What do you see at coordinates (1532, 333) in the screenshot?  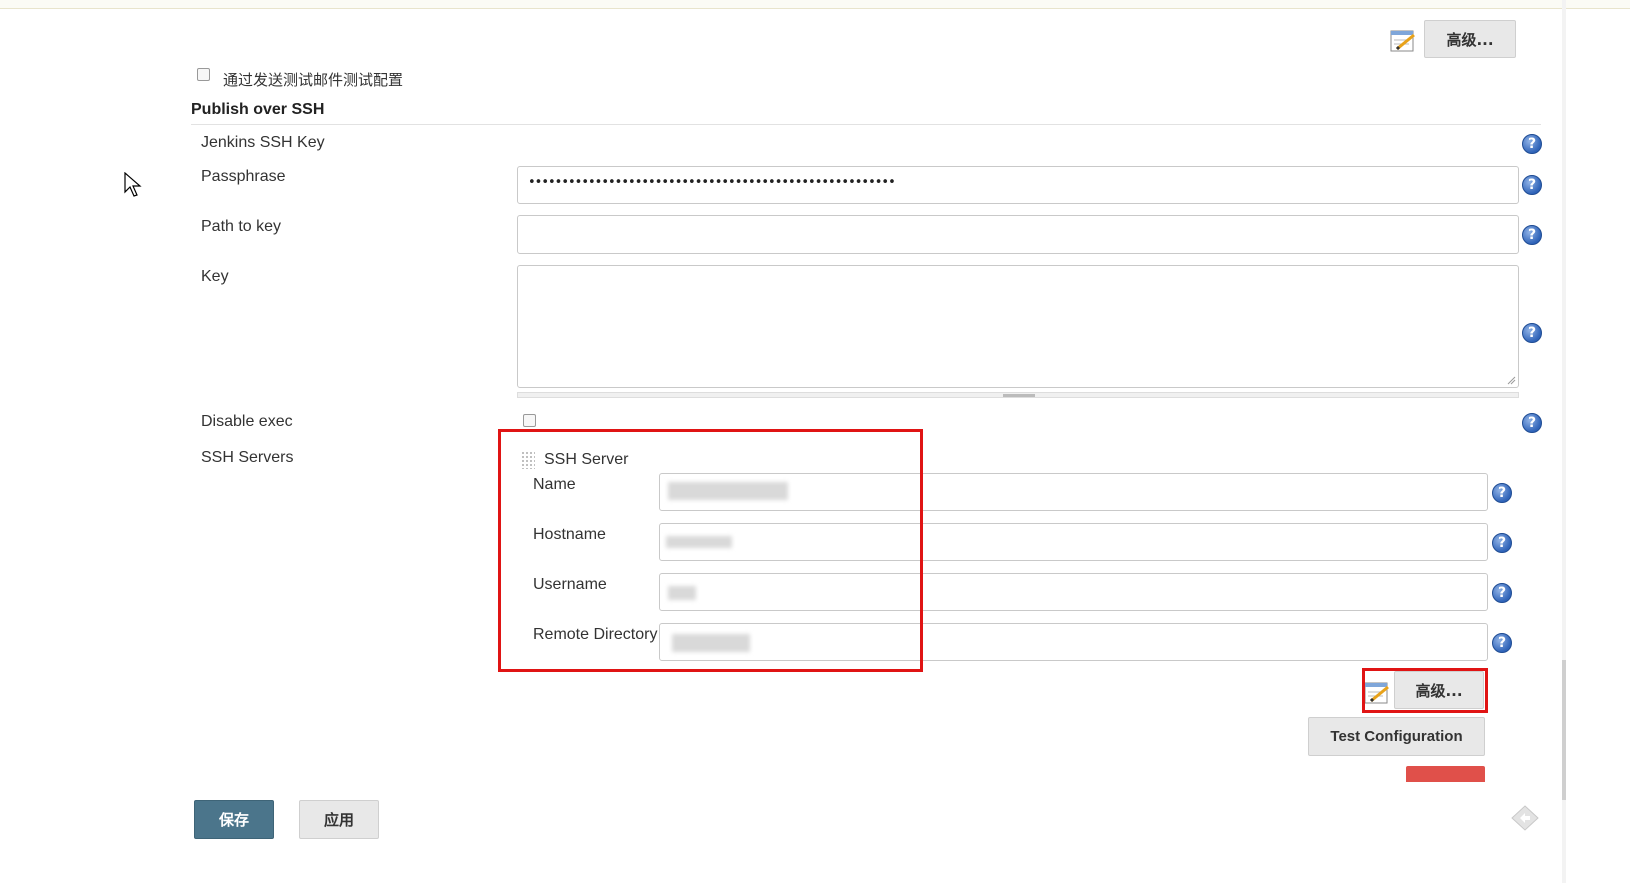 I see `key-help-icon: ?` at bounding box center [1532, 333].